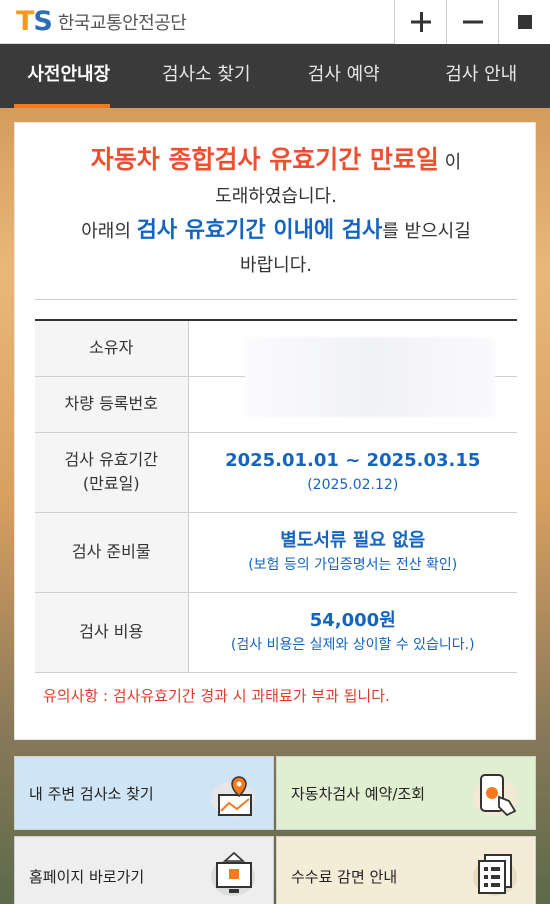 The width and height of the screenshot is (550, 904). Describe the element at coordinates (353, 485) in the screenshot. I see `validity-expiry: (2025.02.12)` at that location.